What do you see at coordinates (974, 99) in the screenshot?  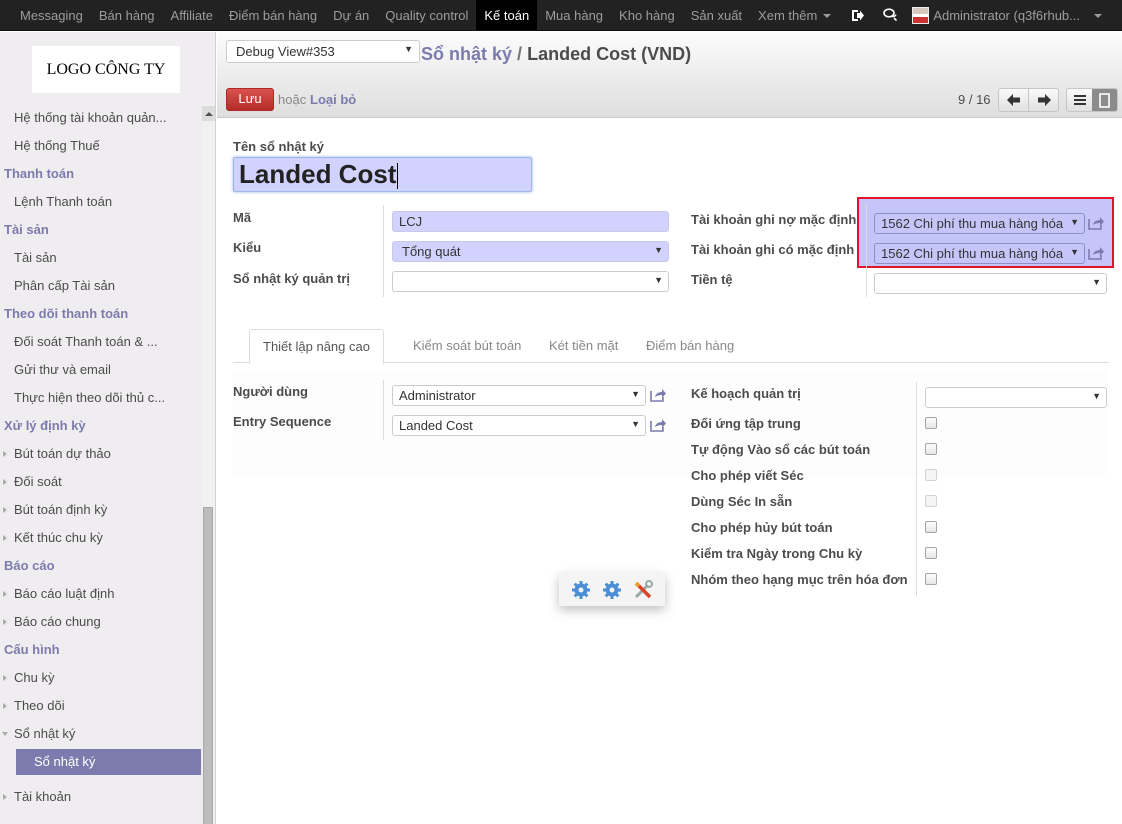 I see `pager-value: 9 / 16` at bounding box center [974, 99].